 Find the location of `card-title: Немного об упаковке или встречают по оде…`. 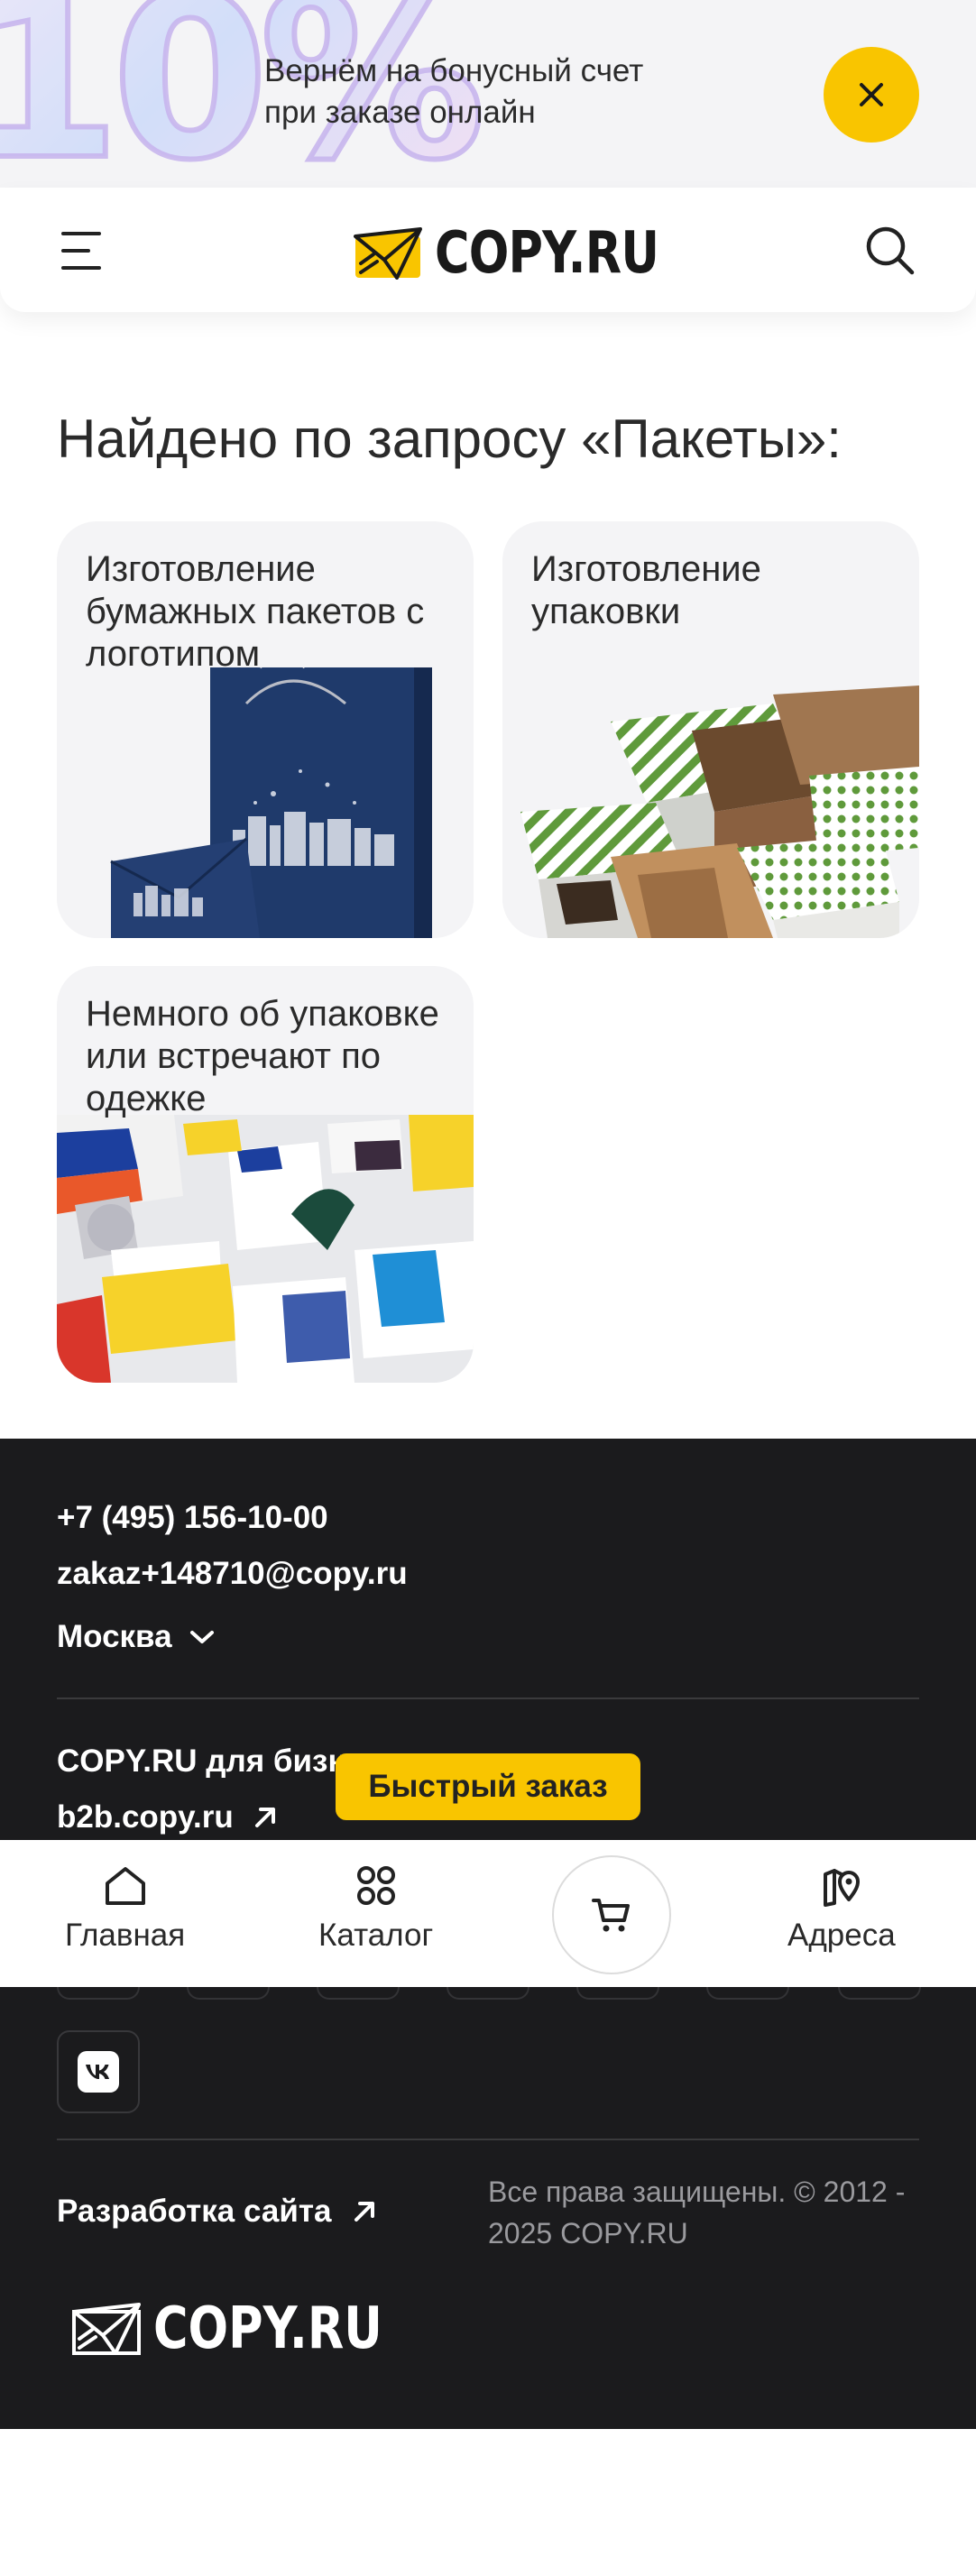

card-title: Немного об упаковке или встречают по оде… is located at coordinates (262, 1056).